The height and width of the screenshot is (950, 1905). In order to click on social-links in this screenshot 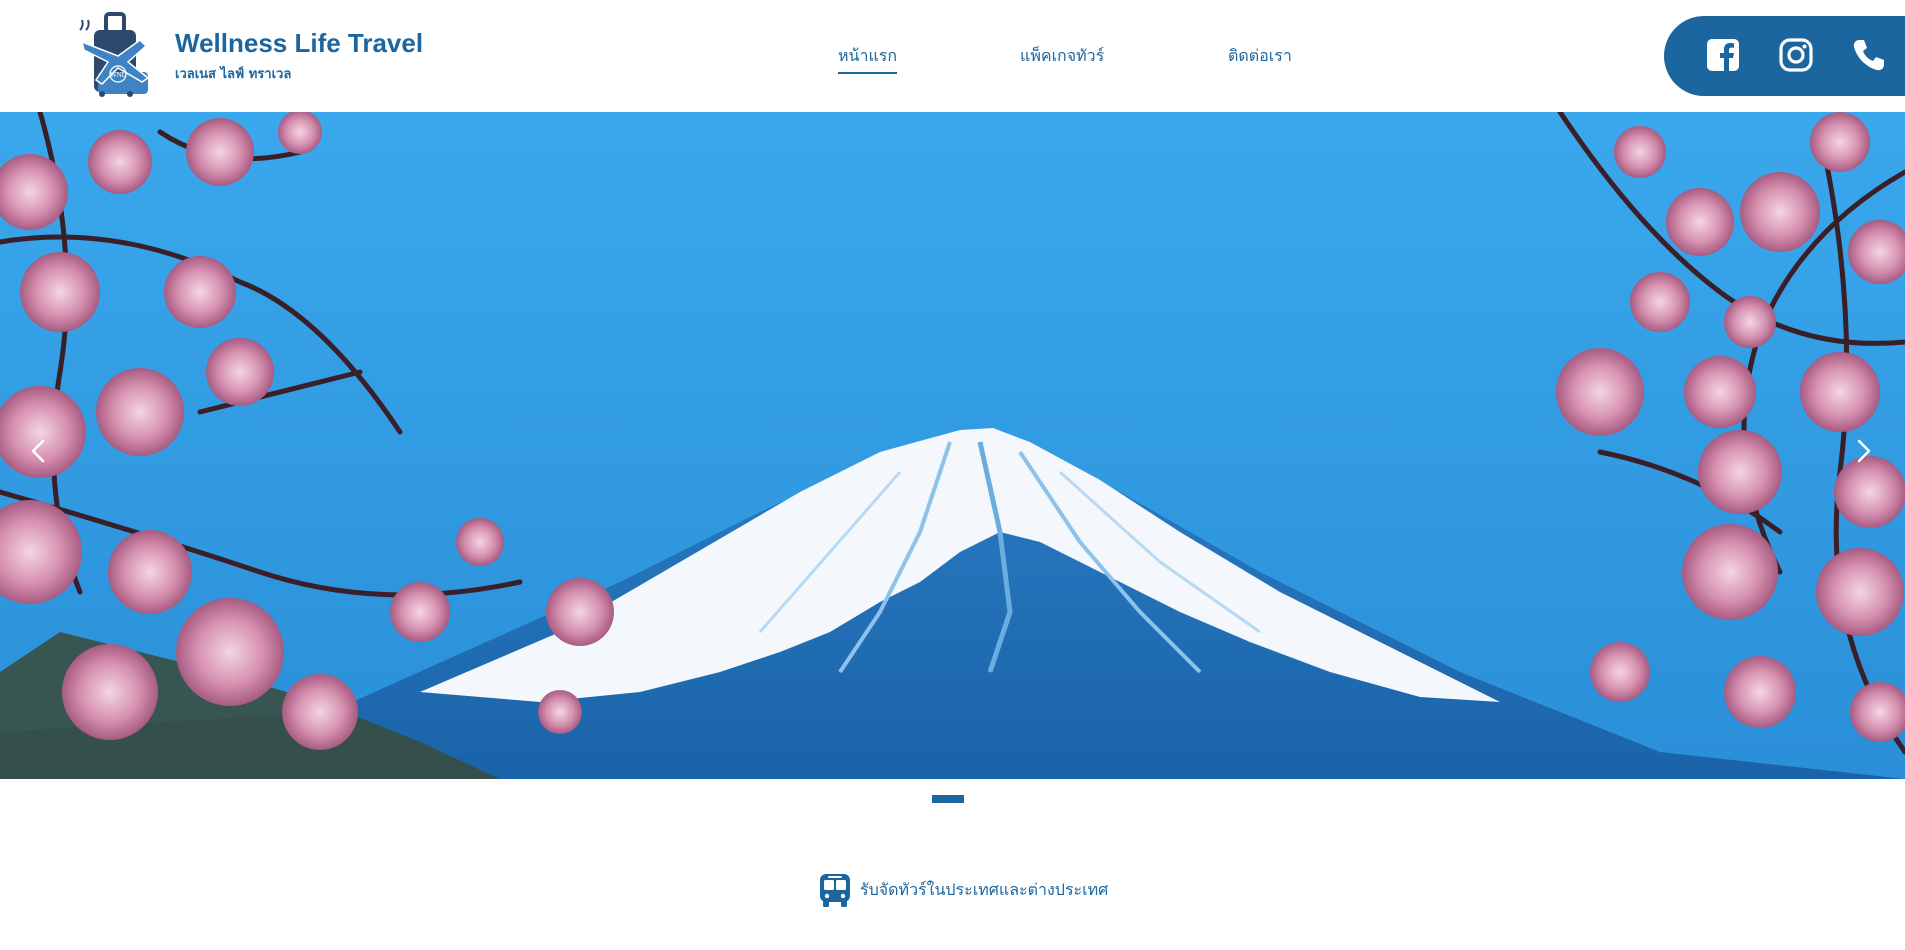, I will do `click(1784, 56)`.